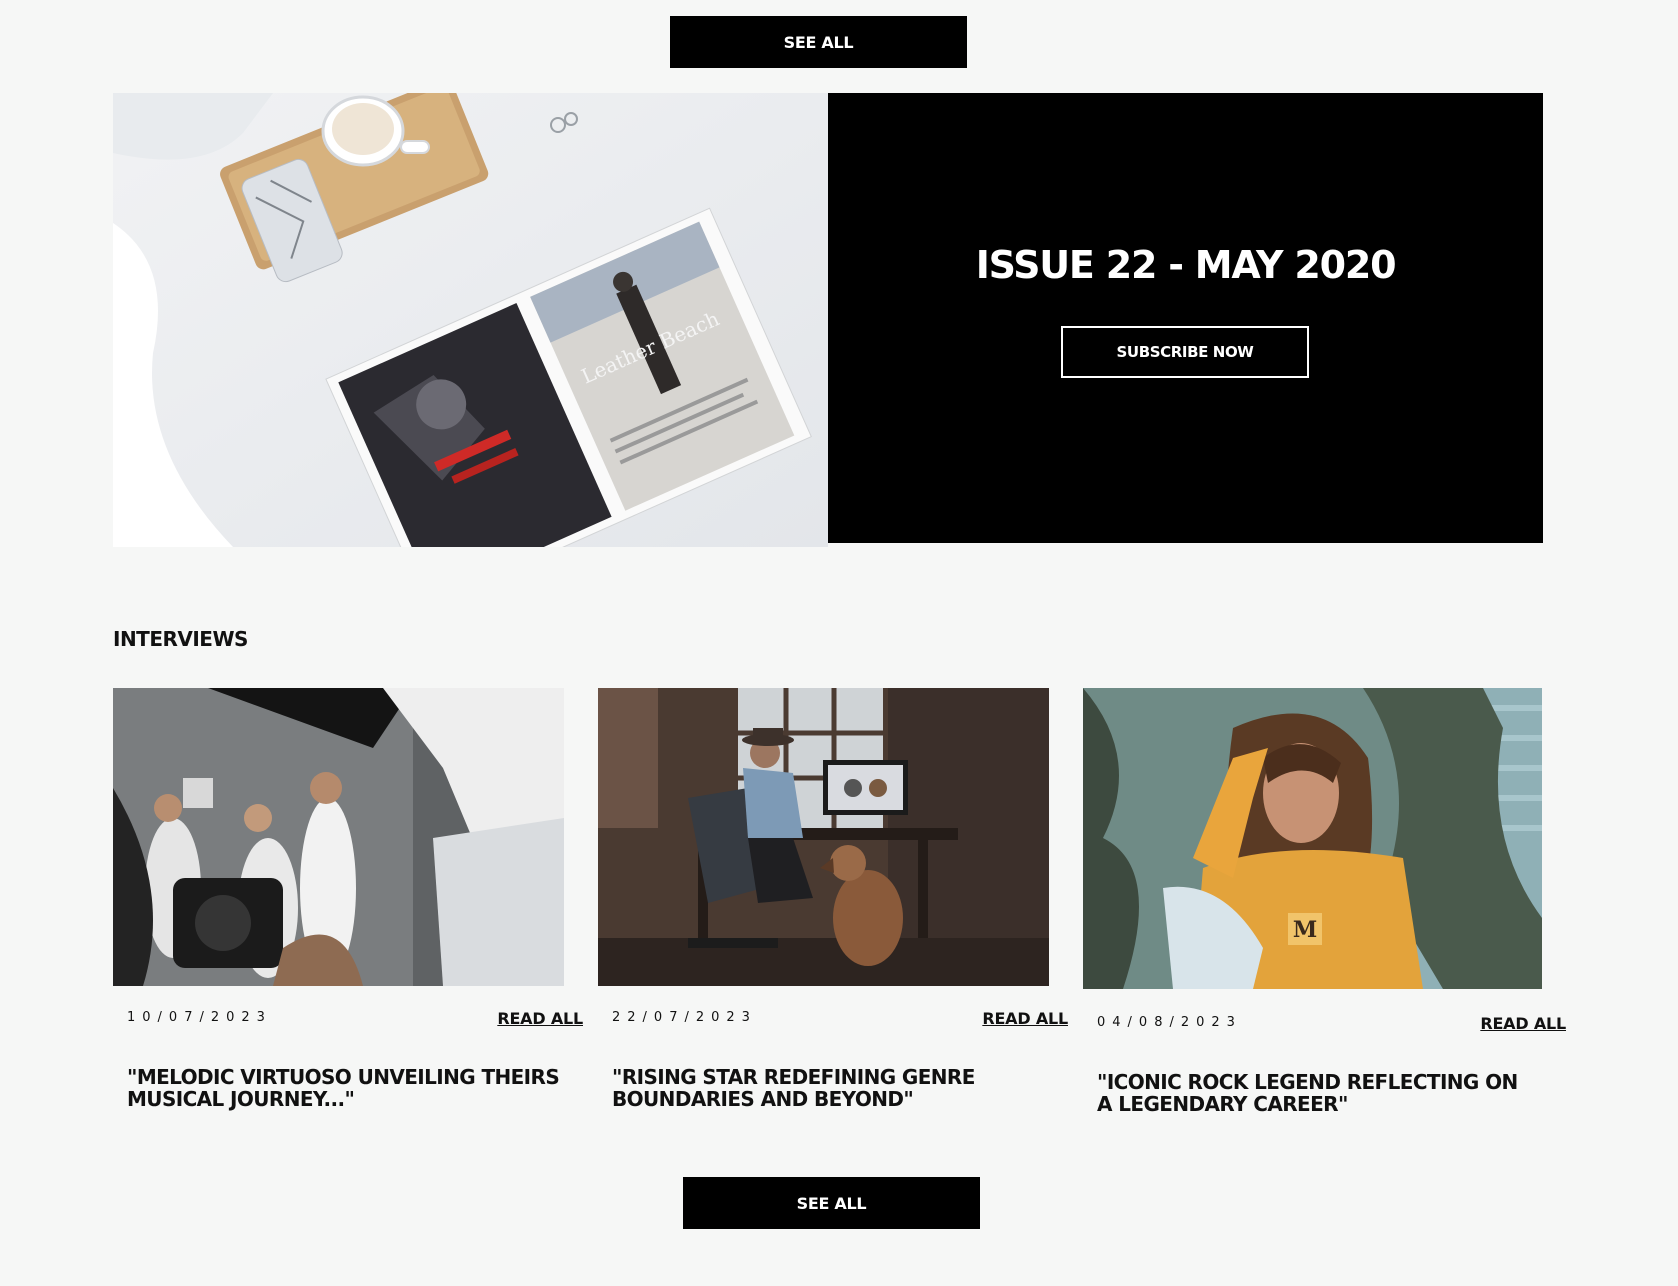 The width and height of the screenshot is (1678, 1286). I want to click on interview-date: 22/07/2023, so click(684, 1017).